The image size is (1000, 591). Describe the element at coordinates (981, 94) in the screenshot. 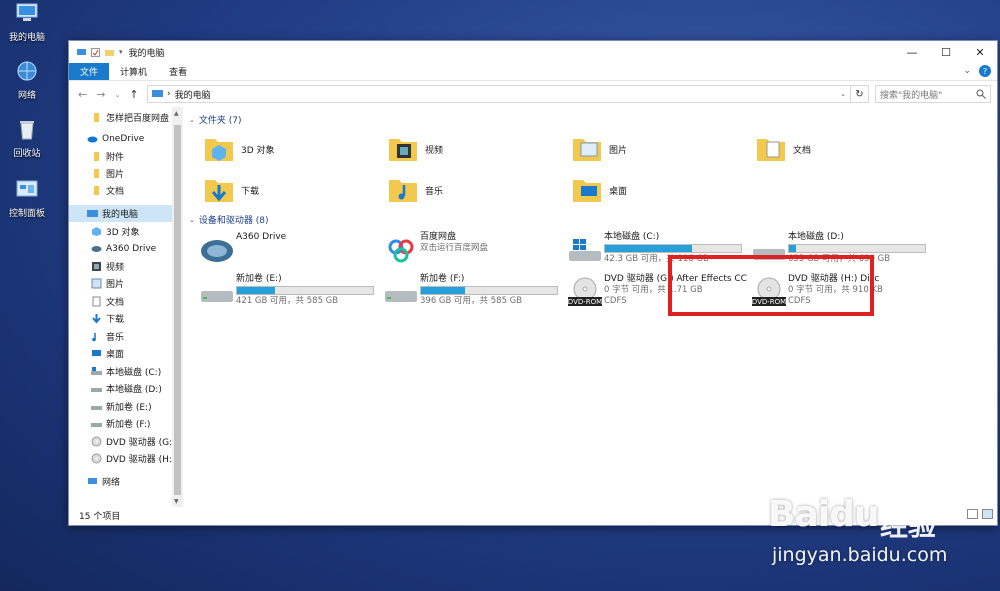

I see `search-icon` at that location.